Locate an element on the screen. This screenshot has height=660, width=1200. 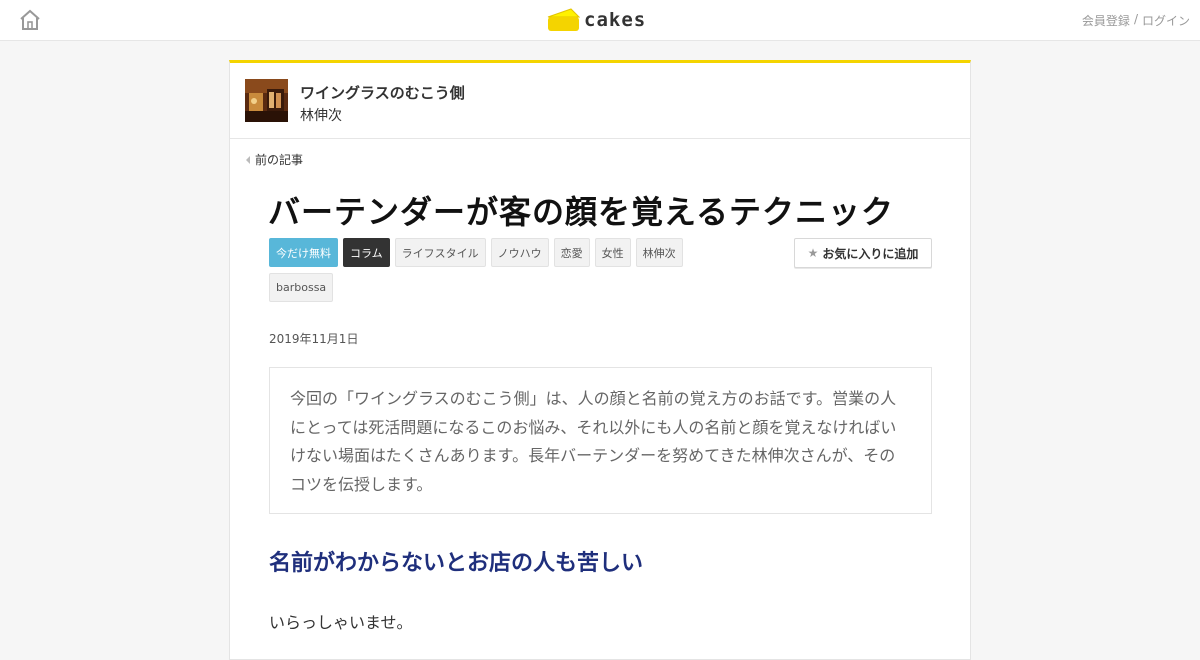
signup-link: 会員登録 is located at coordinates (1106, 20).